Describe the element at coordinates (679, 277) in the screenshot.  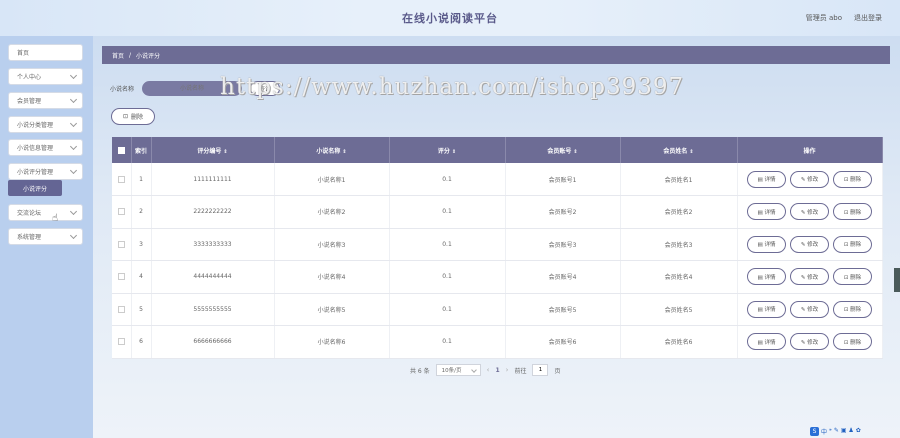
I see `cell-name: 会员姓名4` at that location.